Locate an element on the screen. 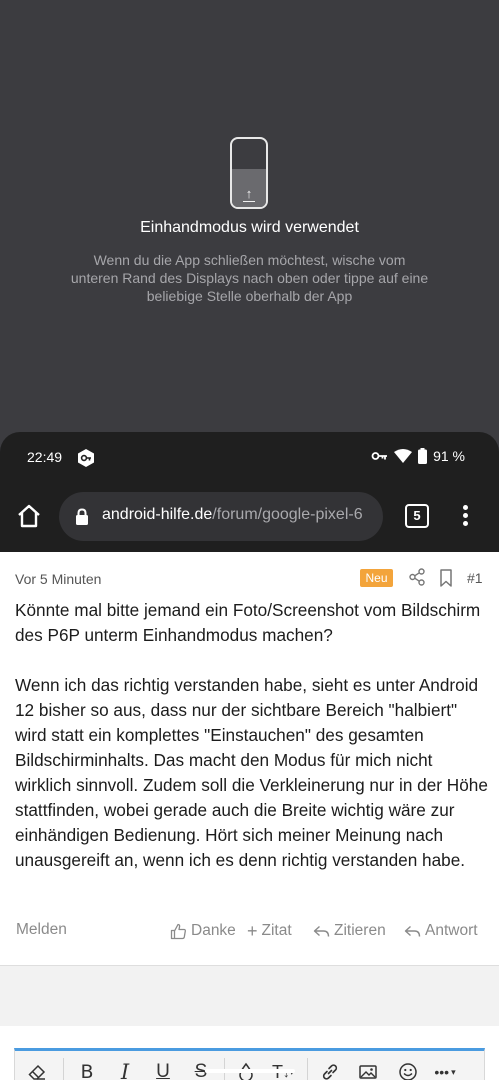  phone-swipe-up-icon: ↑ is located at coordinates (249, 173).